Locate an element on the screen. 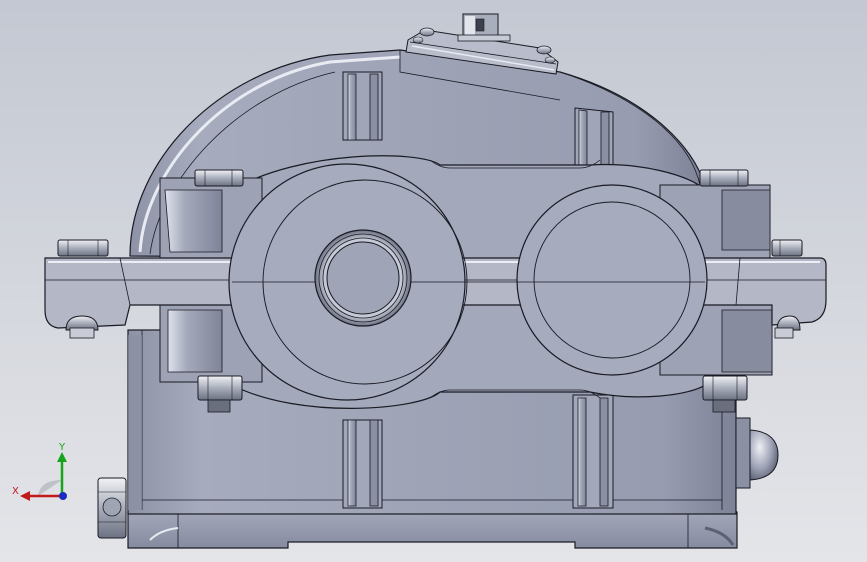 The height and width of the screenshot is (562, 867). flange-bolt-right is located at coordinates (787, 248).